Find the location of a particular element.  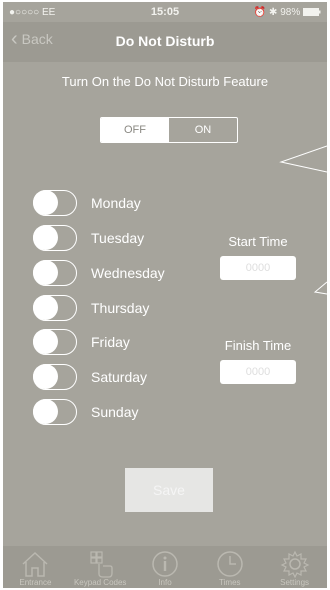

day-toggle-friday is located at coordinates (55, 342).